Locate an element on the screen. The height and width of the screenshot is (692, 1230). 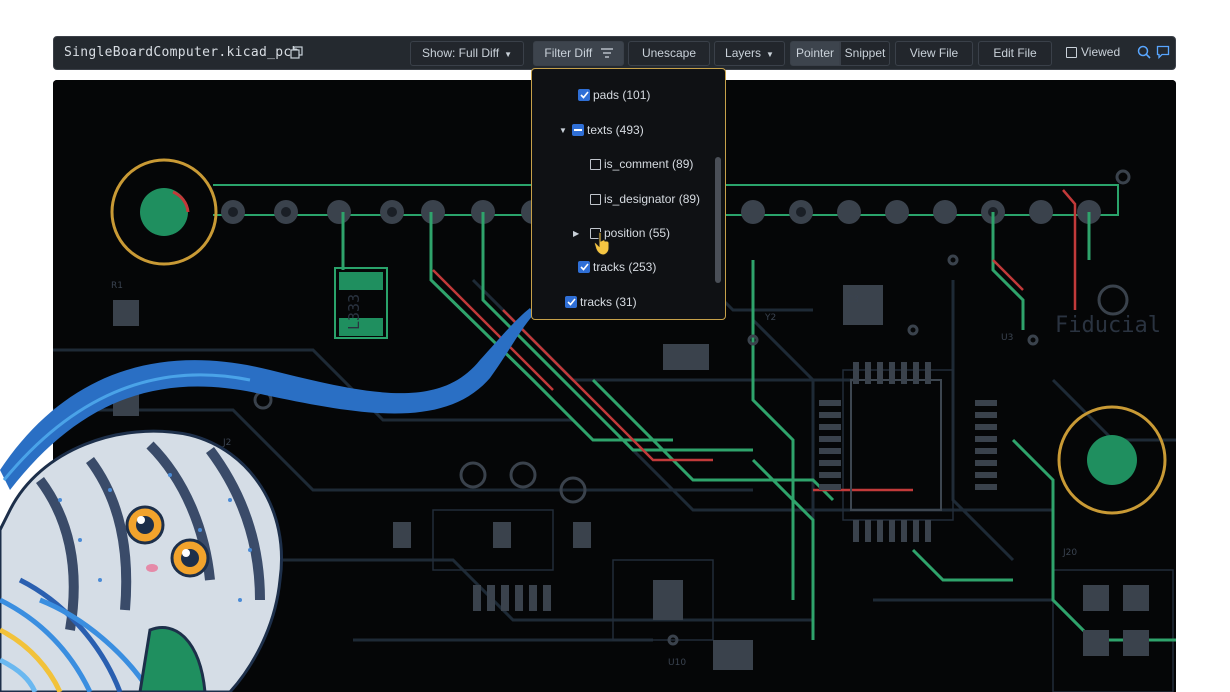
file-name: SingleBoardComputer.kicad_pcb is located at coordinates (182, 52).